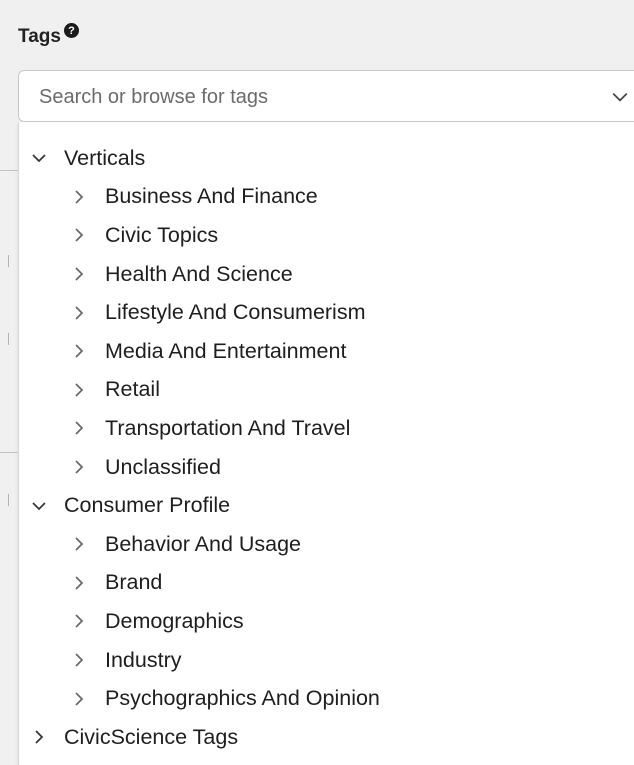  What do you see at coordinates (174, 620) in the screenshot?
I see `tree-node-label: Demographics` at bounding box center [174, 620].